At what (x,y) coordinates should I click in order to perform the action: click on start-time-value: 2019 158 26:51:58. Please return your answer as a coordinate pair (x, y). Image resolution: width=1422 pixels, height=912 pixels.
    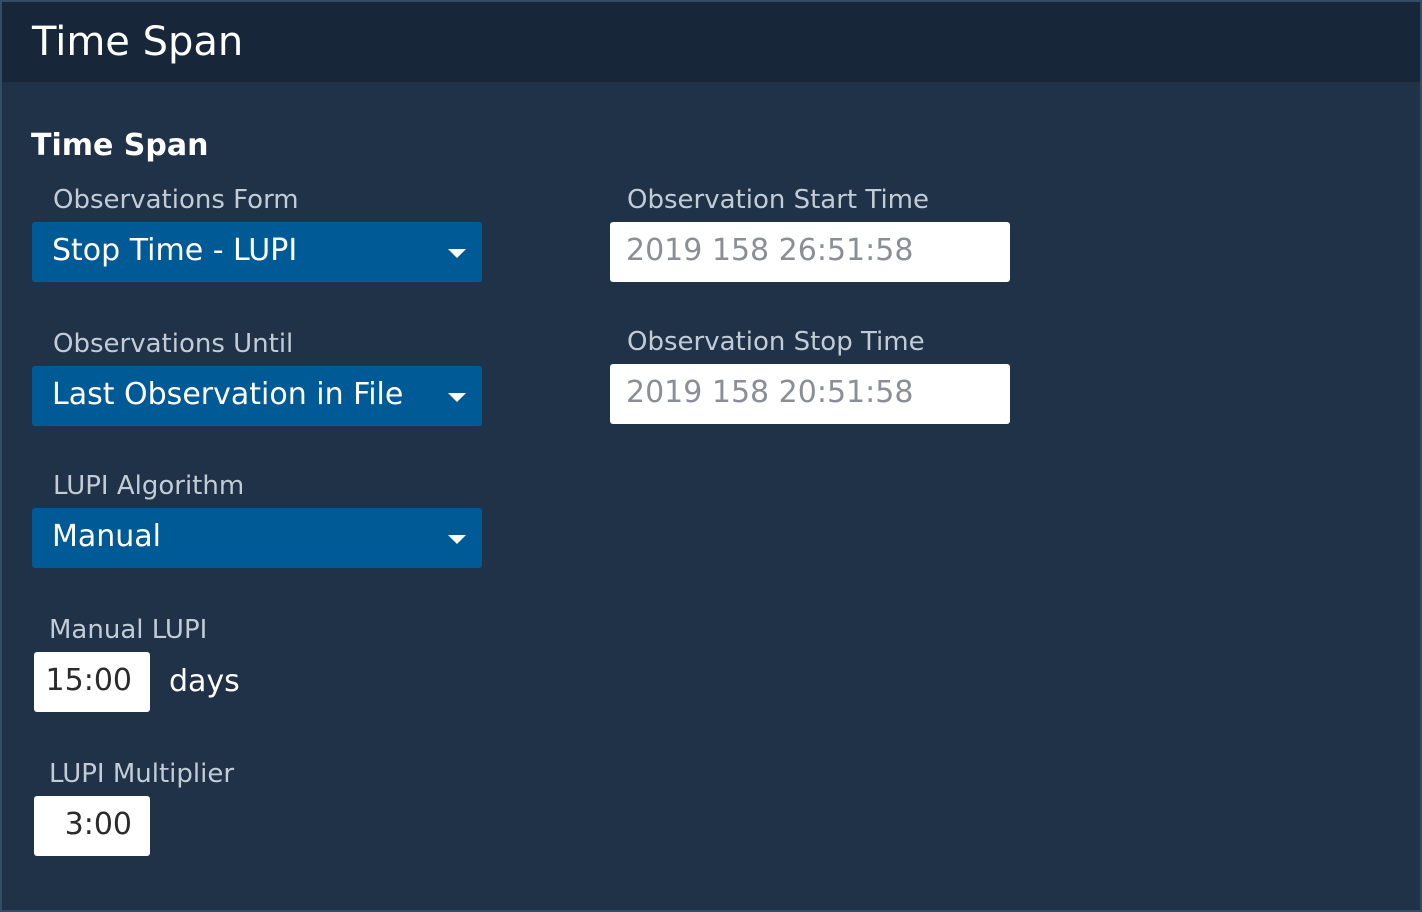
    Looking at the image, I should click on (770, 250).